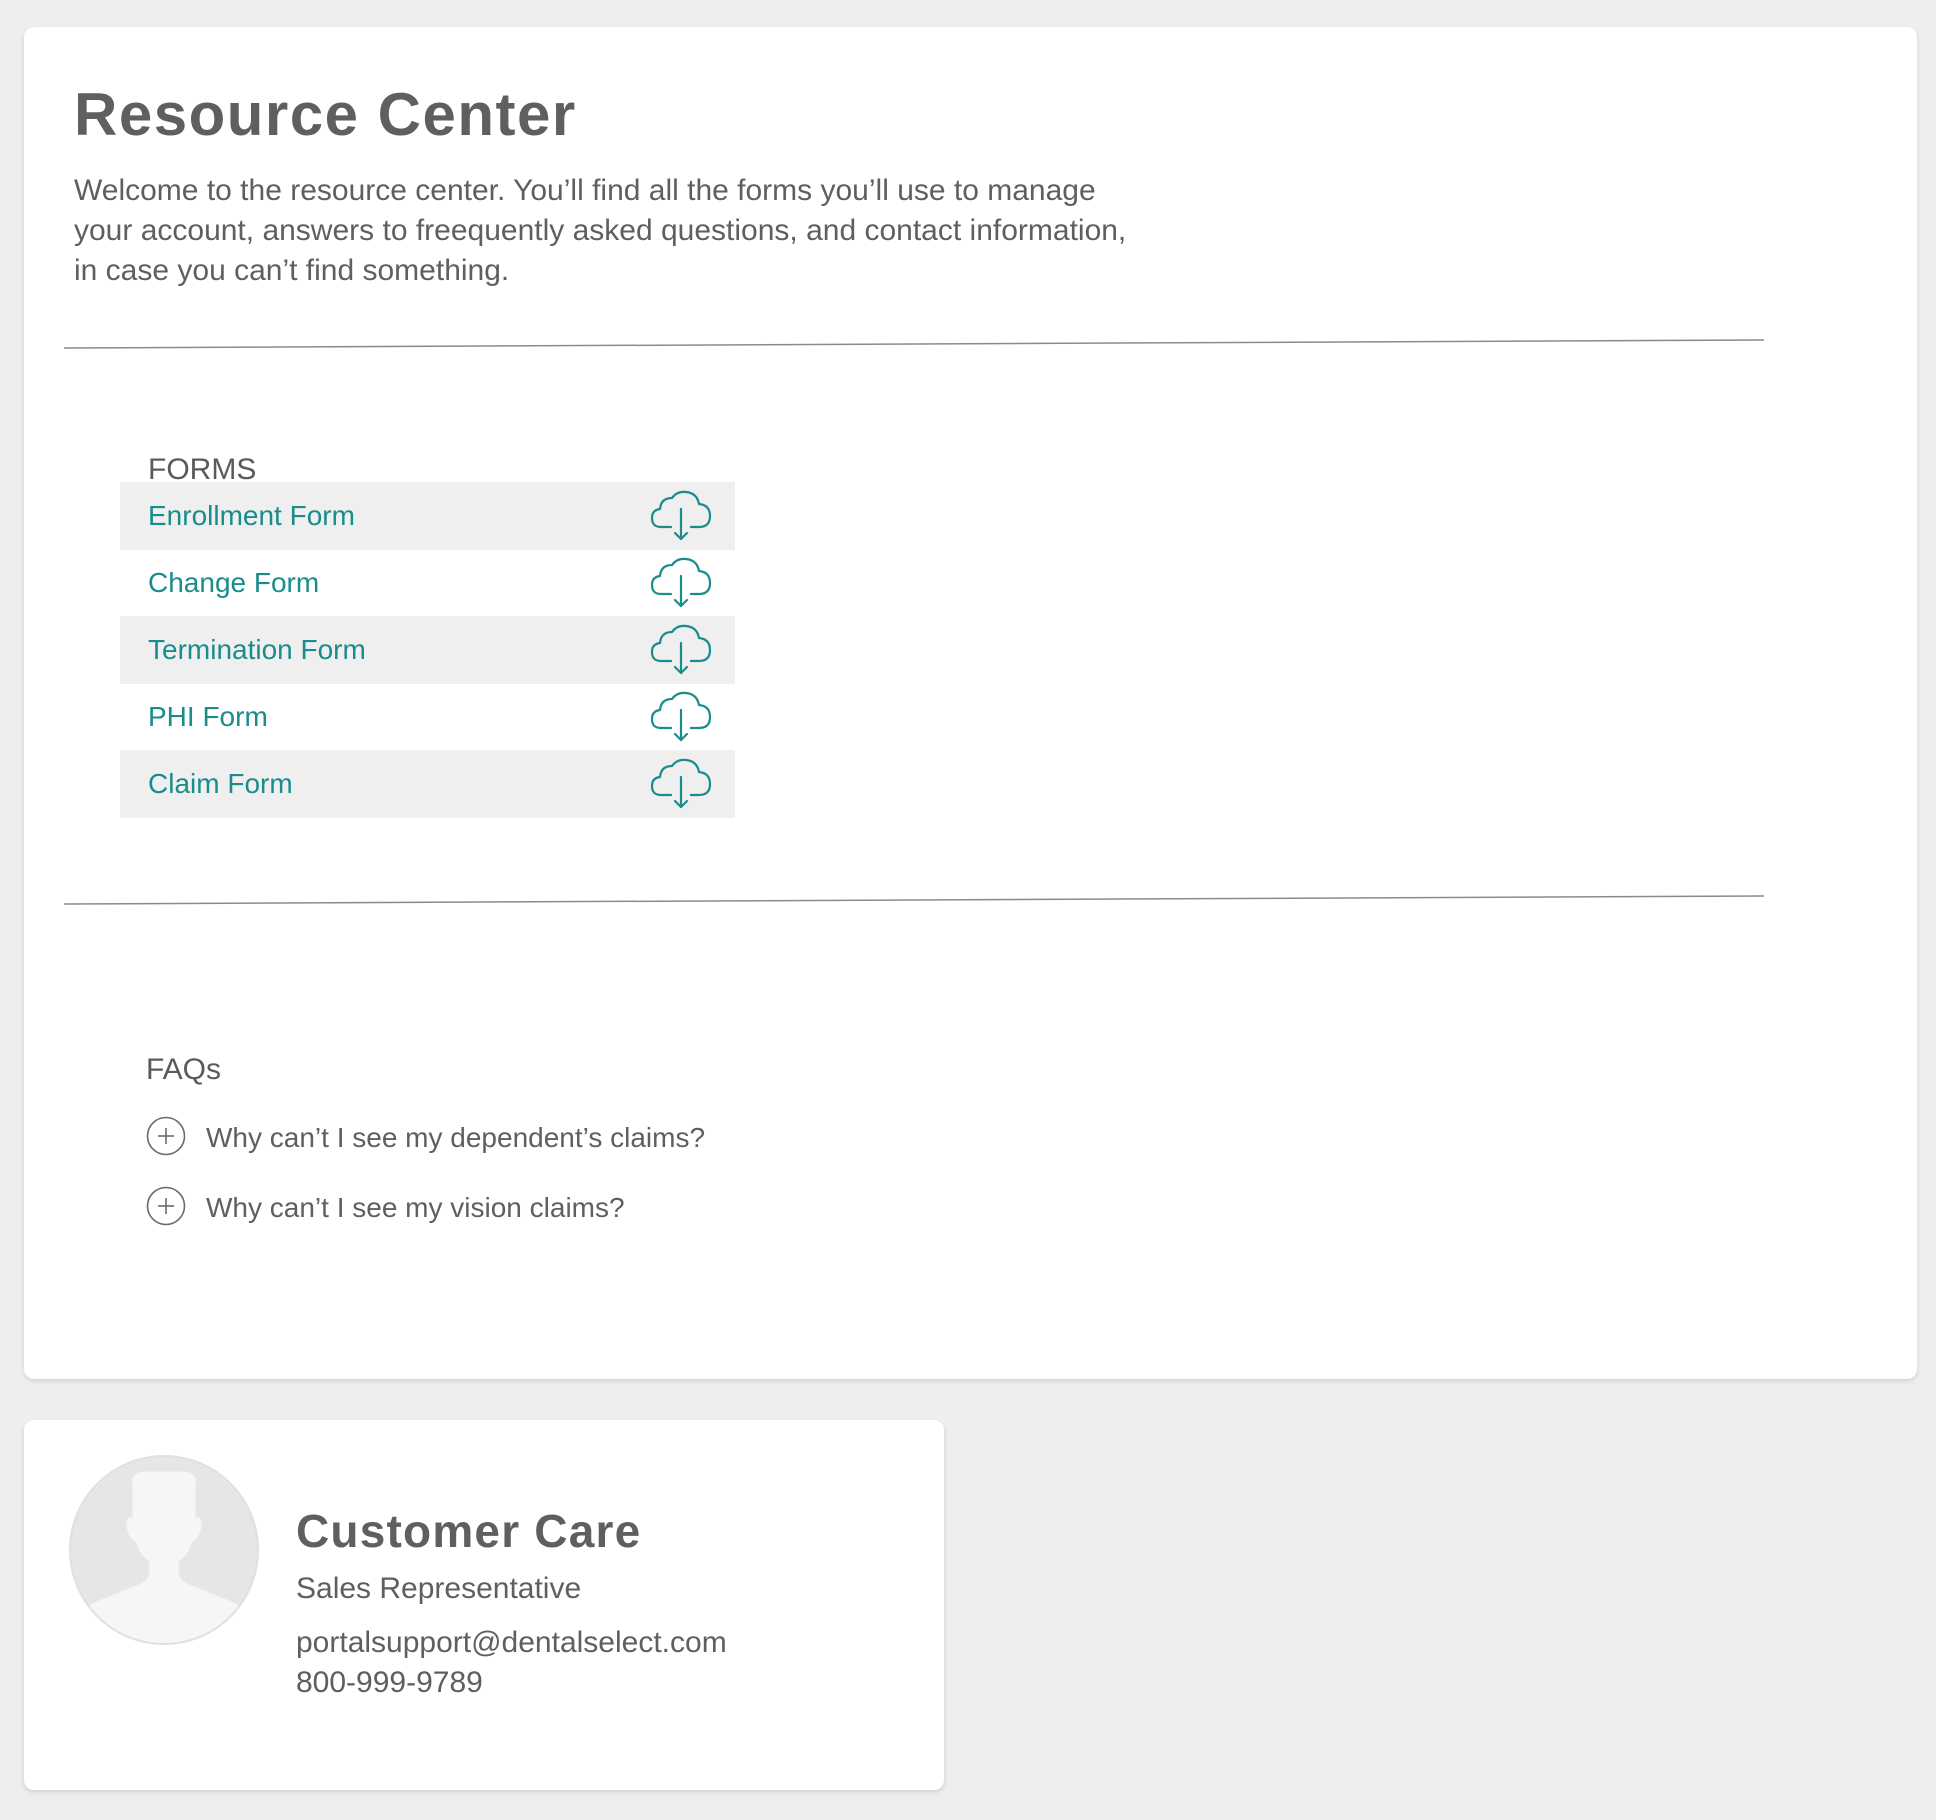  I want to click on form-row-enrollment: Enrollment Form, so click(427, 516).